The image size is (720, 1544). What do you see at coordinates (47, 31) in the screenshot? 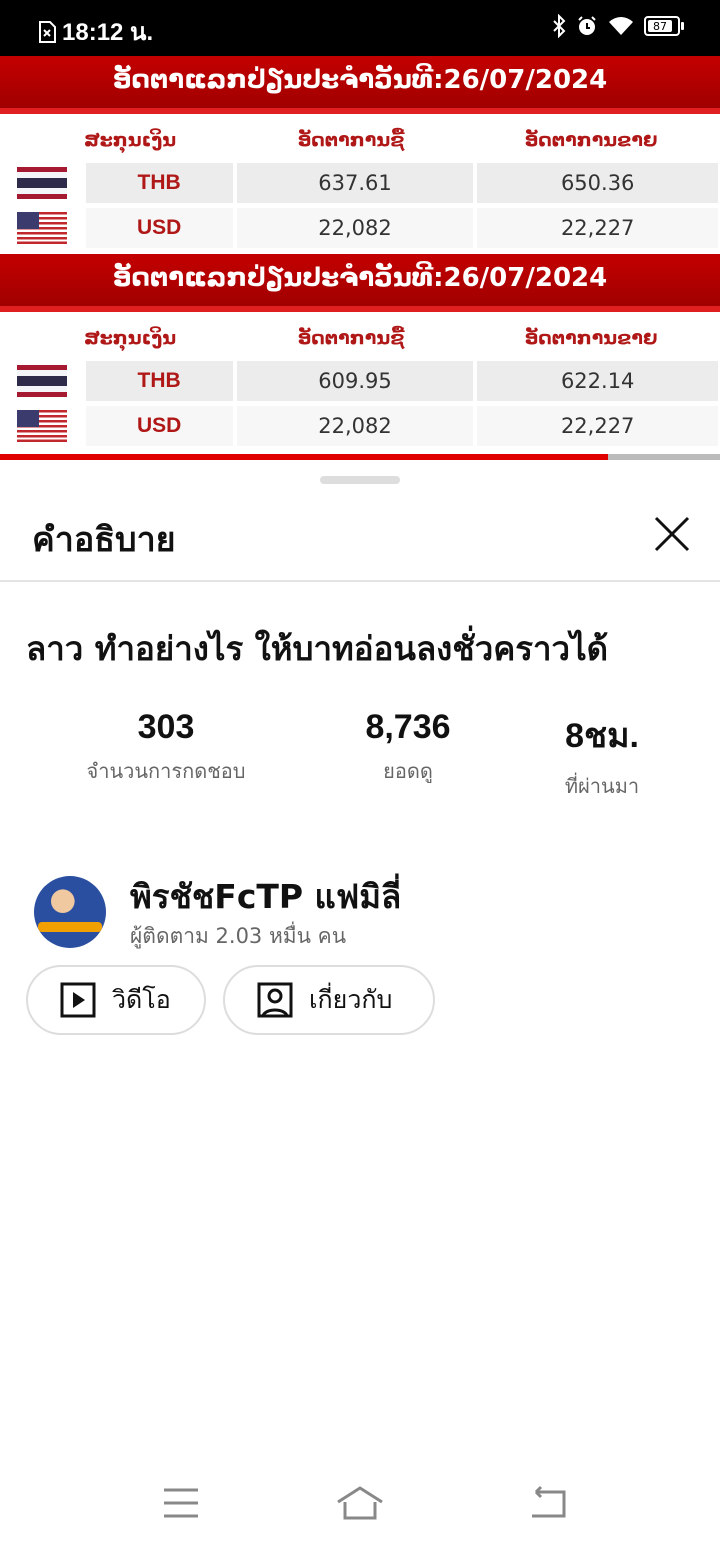
I see `sim-off-icon` at bounding box center [47, 31].